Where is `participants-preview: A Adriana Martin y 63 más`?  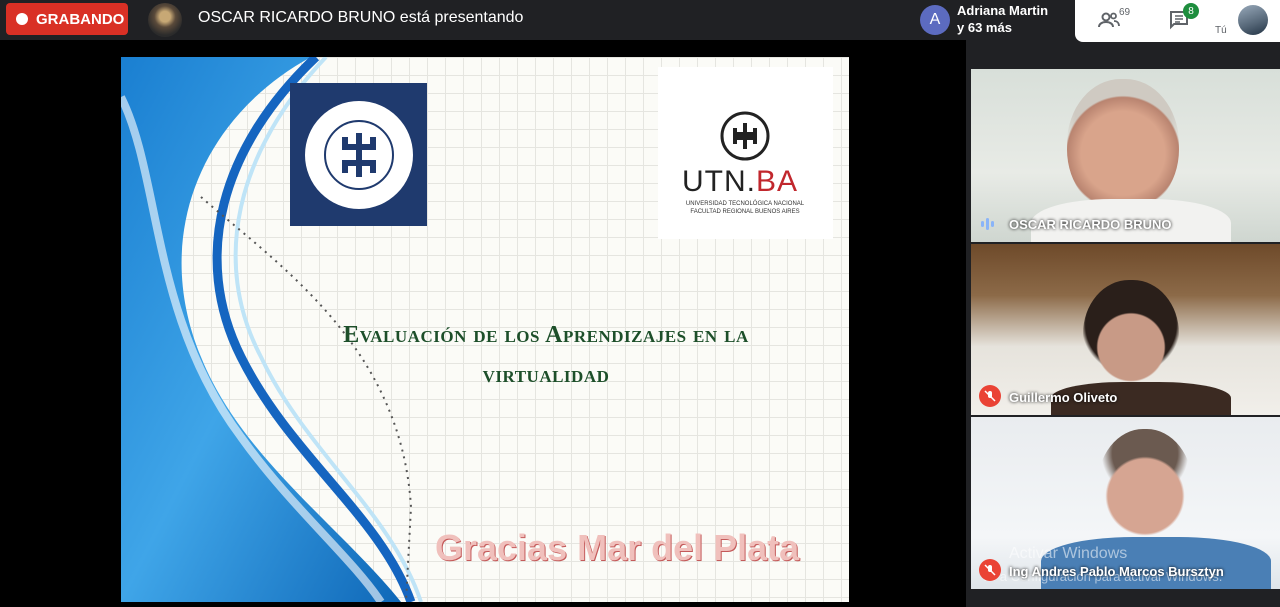
participants-preview: A Adriana Martin y 63 más is located at coordinates (993, 20).